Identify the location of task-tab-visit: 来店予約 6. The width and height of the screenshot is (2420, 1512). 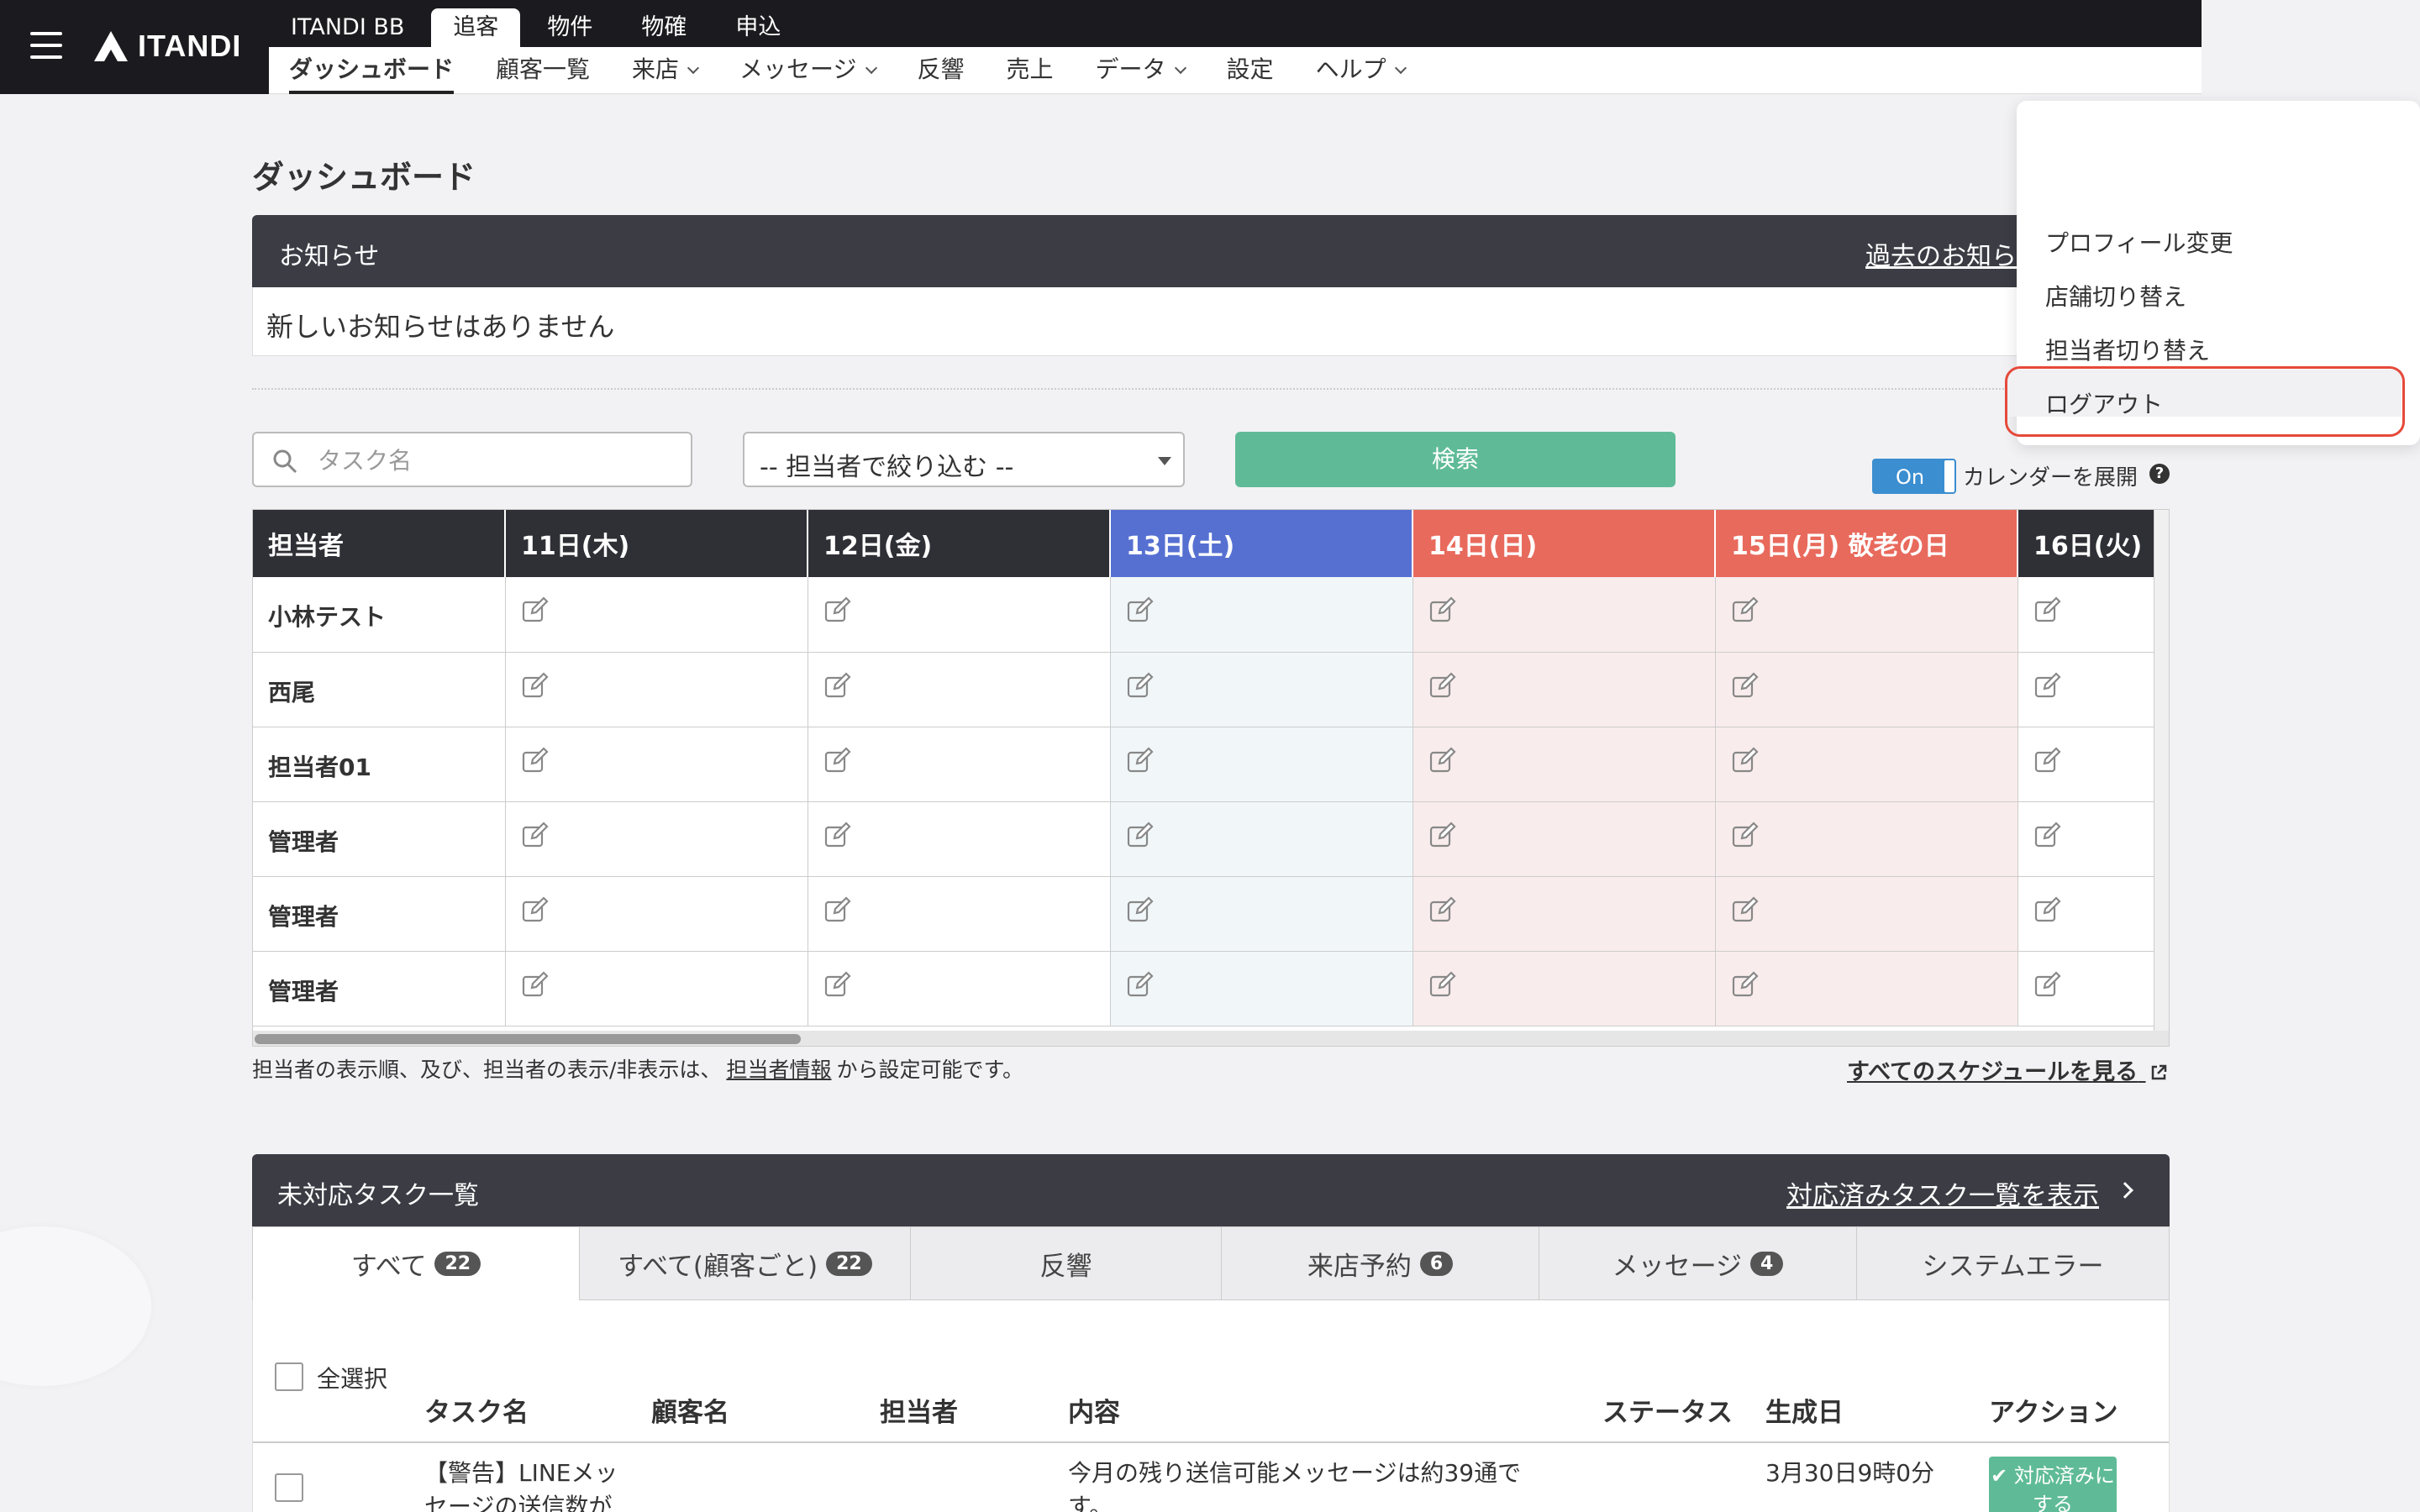
(1380, 1263).